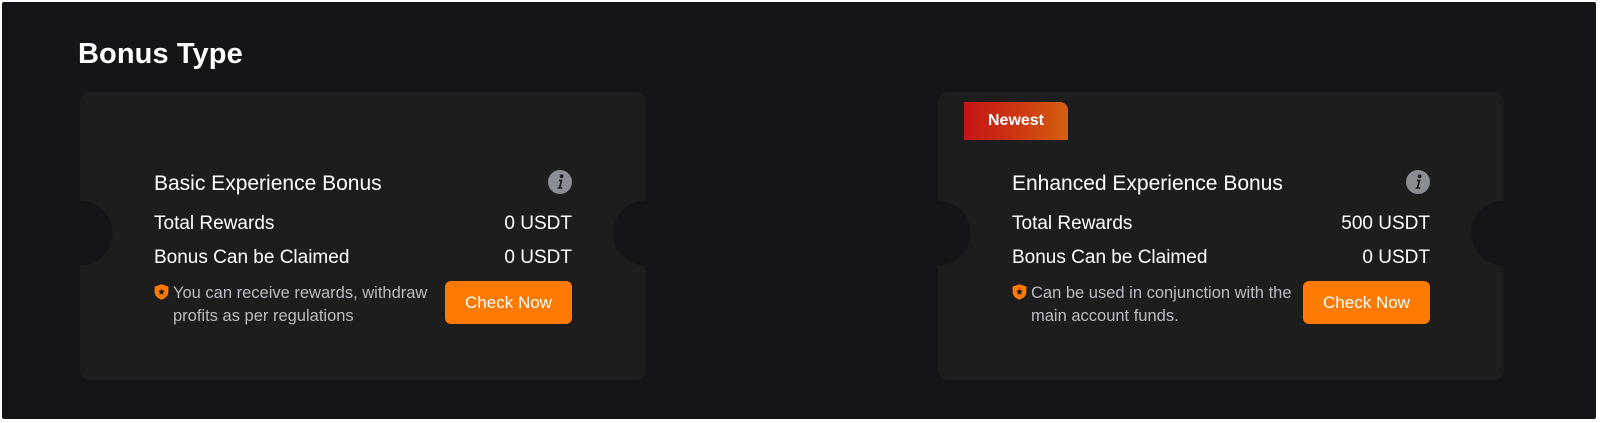  I want to click on newest-badge: Newest, so click(1016, 121).